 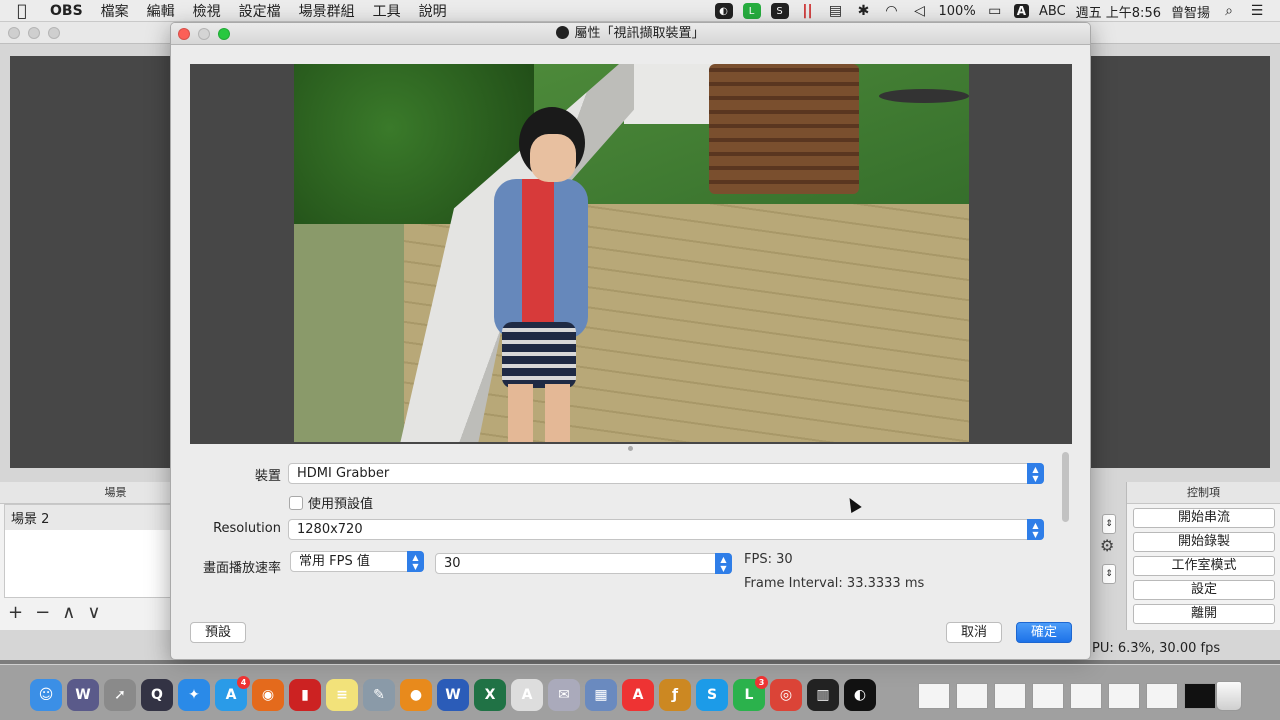 What do you see at coordinates (34, 33) in the screenshot?
I see `main-minimize-button` at bounding box center [34, 33].